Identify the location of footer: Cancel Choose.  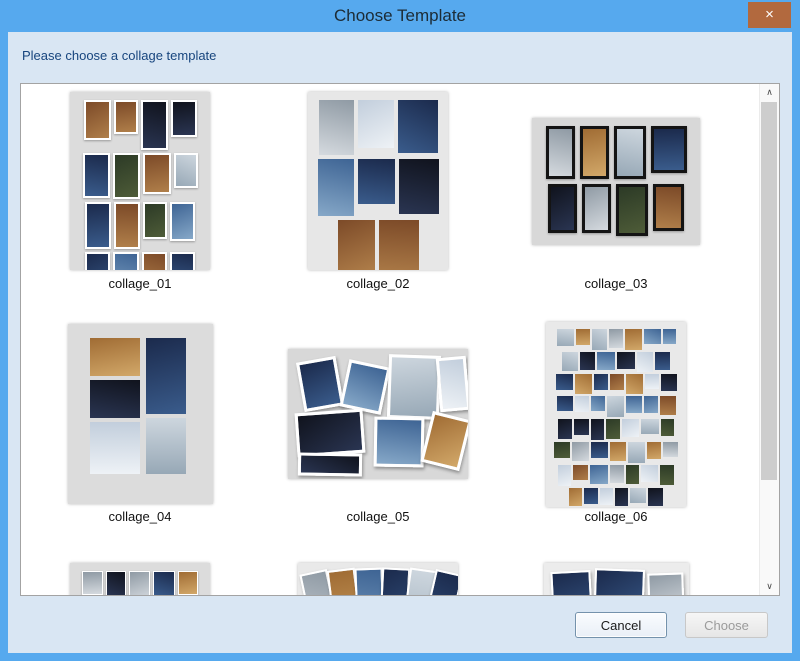
(400, 625).